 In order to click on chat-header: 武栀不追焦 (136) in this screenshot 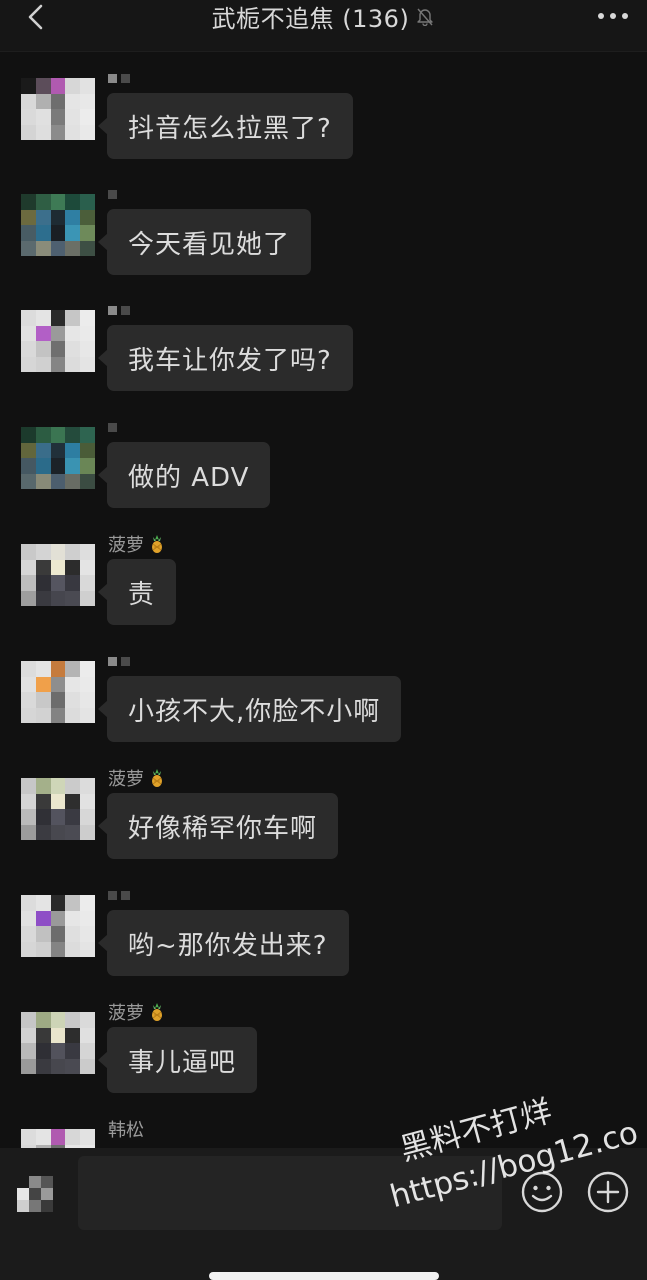, I will do `click(323, 26)`.